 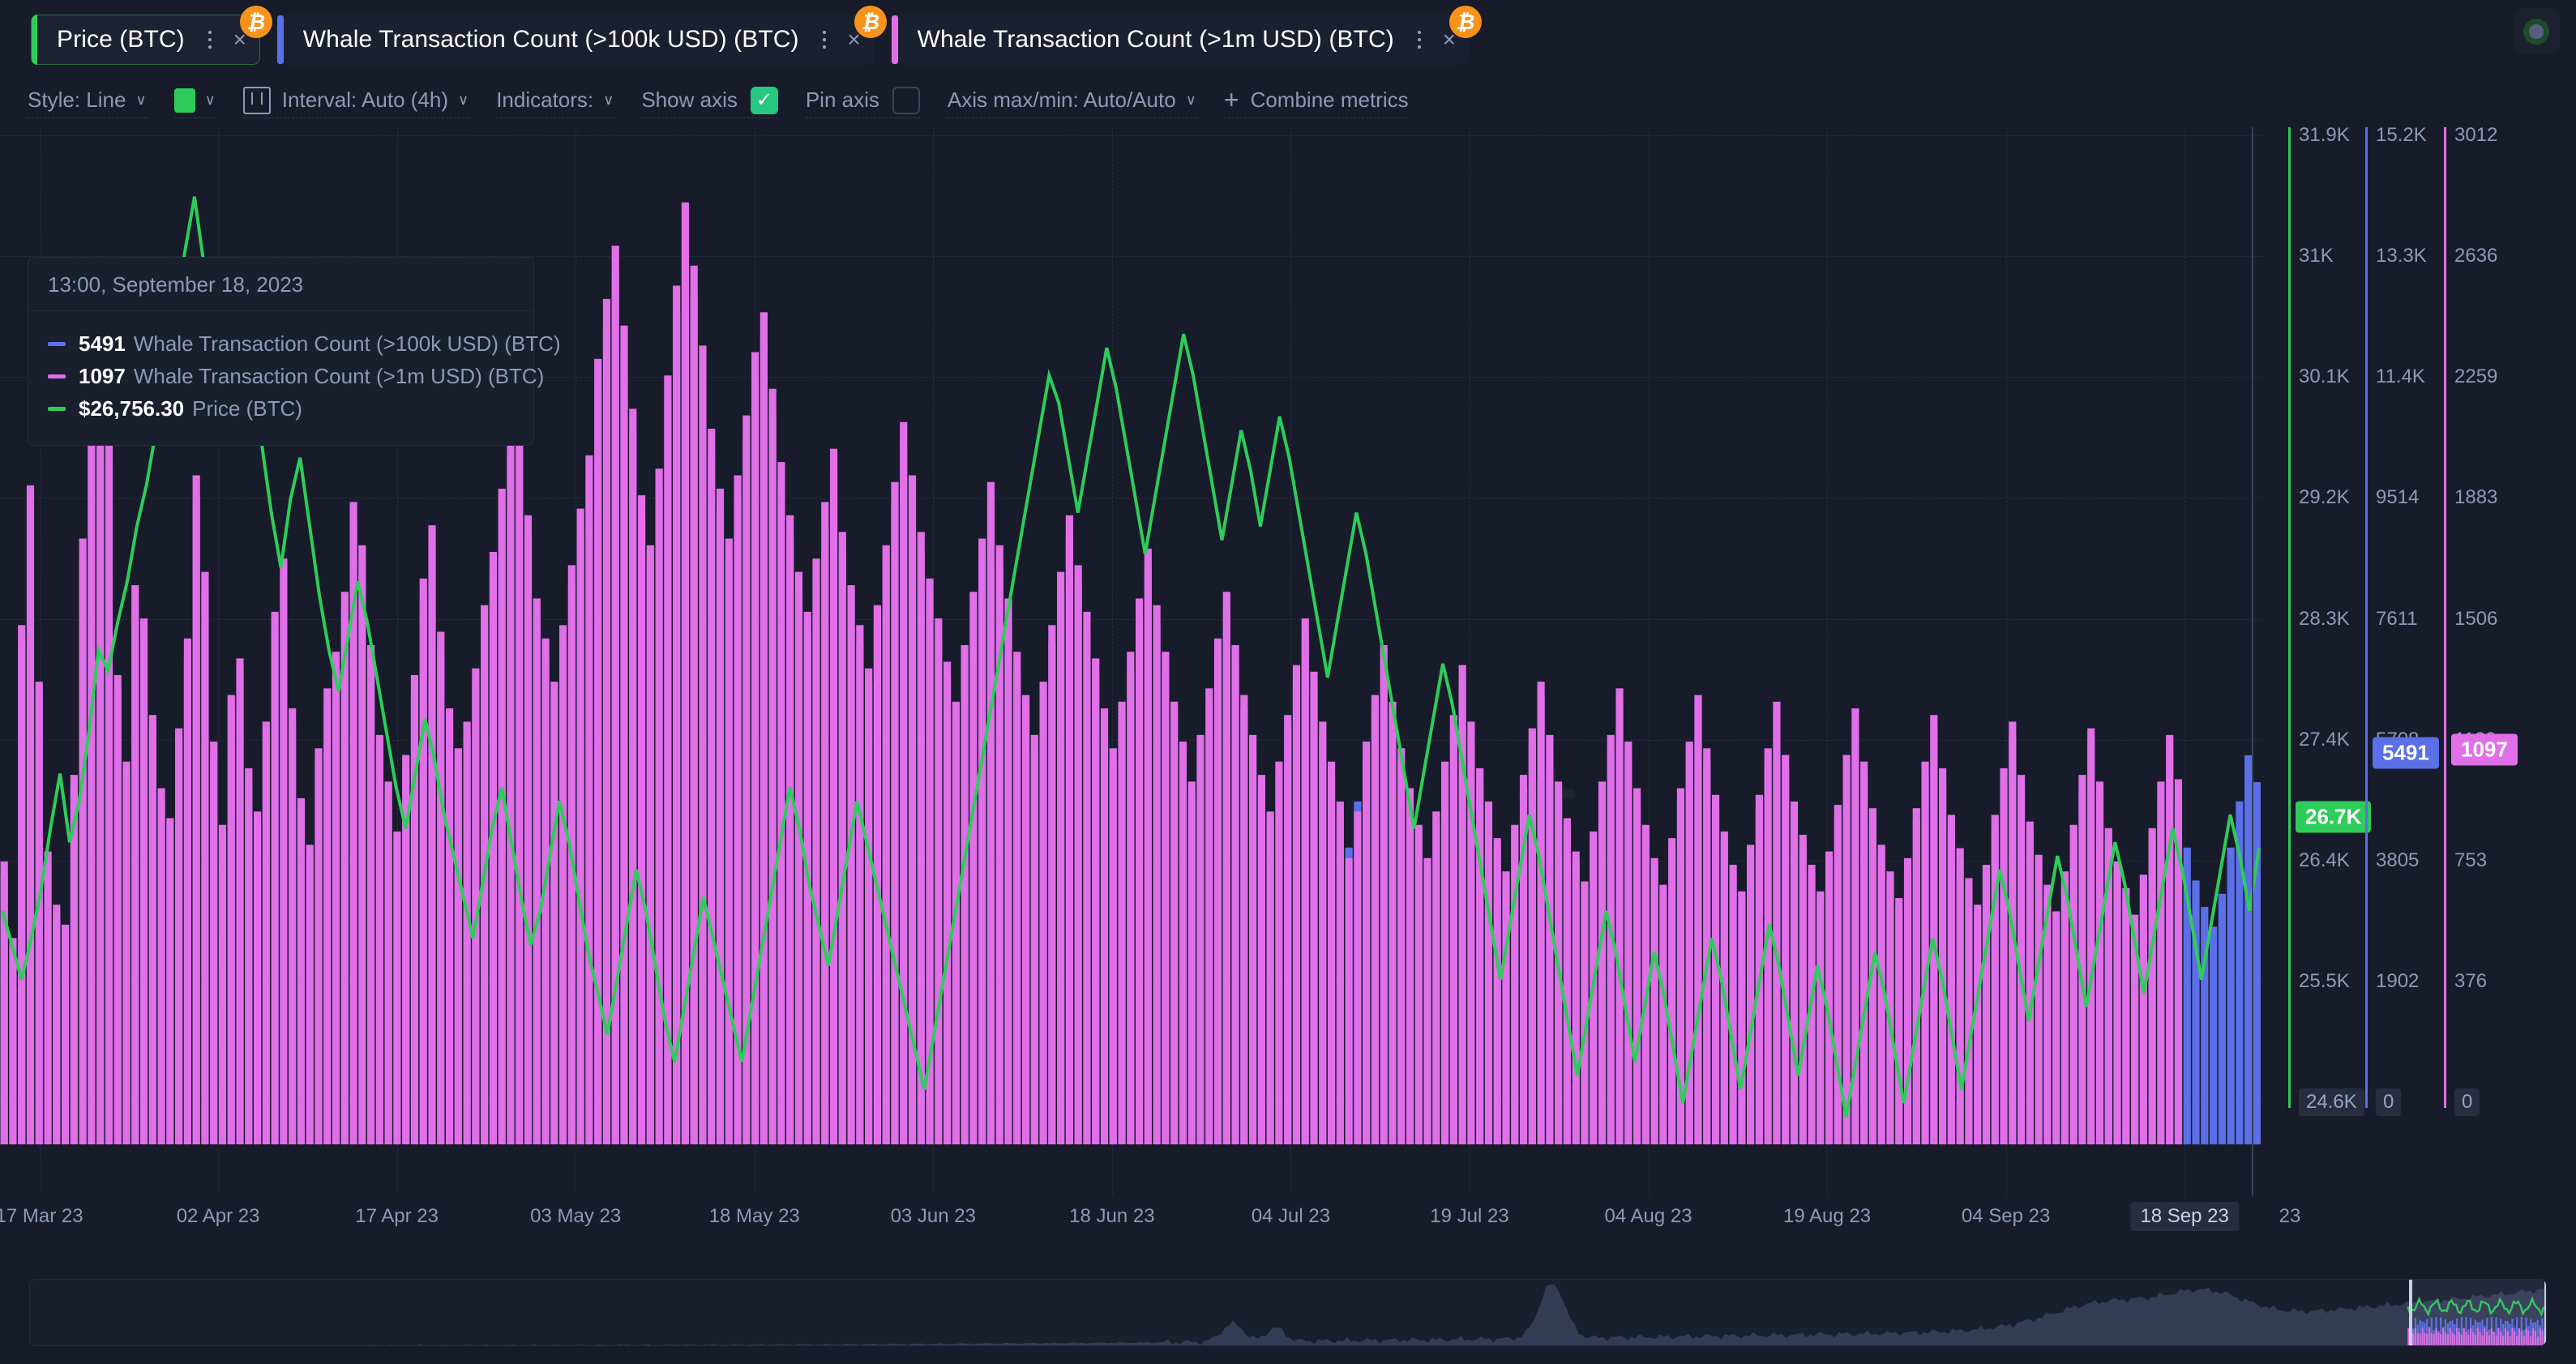 What do you see at coordinates (2471, 980) in the screenshot?
I see `axis-tick-label: 376` at bounding box center [2471, 980].